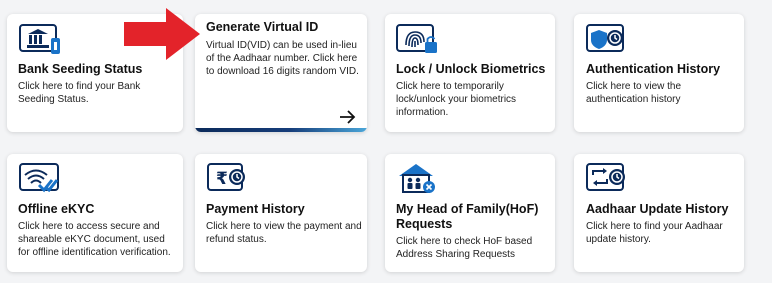 This screenshot has width=772, height=283. What do you see at coordinates (608, 179) in the screenshot?
I see `update-history-icon` at bounding box center [608, 179].